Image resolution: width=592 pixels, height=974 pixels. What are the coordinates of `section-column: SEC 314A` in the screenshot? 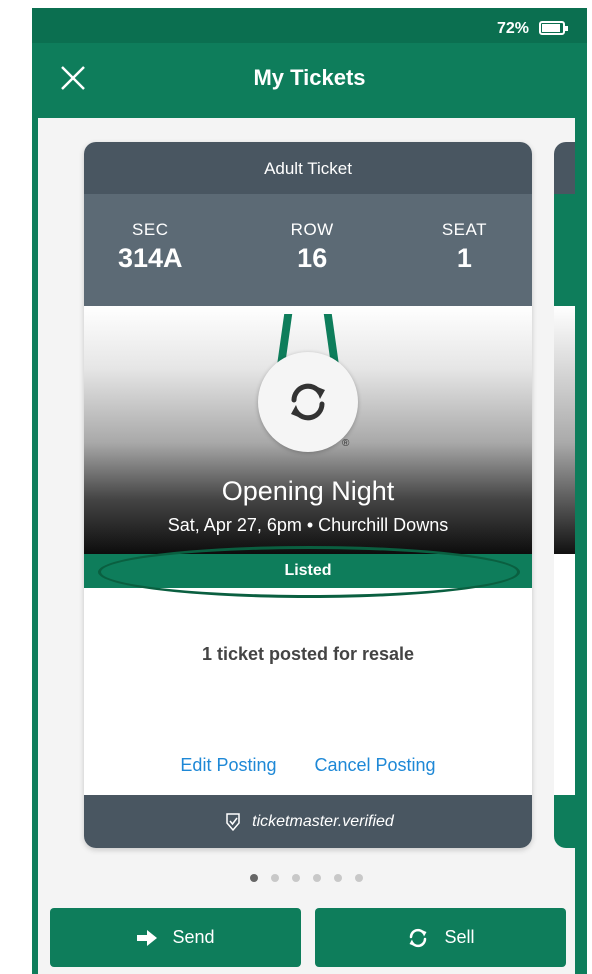 It's located at (150, 263).